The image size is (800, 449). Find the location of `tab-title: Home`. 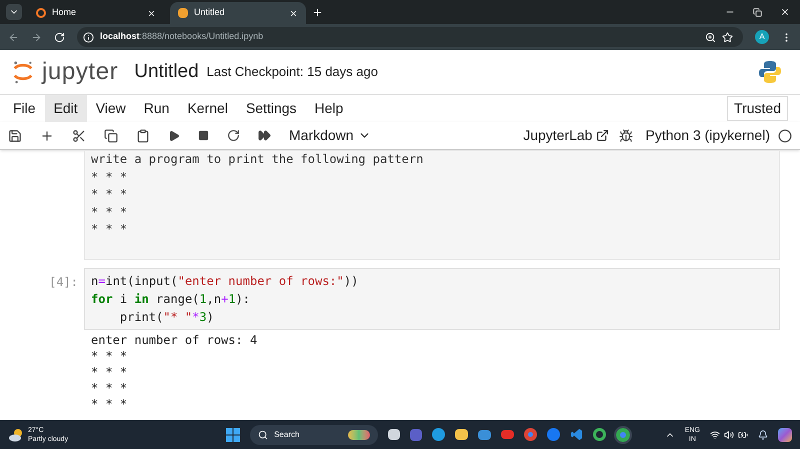

tab-title: Home is located at coordinates (65, 13).